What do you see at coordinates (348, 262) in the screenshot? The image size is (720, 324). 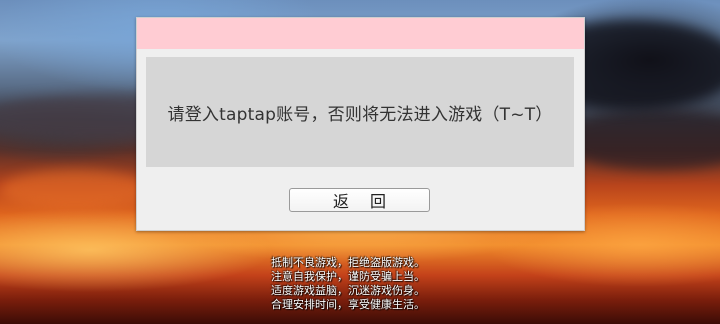 I see `advisory-line: 抵制不良游戏，拒绝盗版游戏。` at bounding box center [348, 262].